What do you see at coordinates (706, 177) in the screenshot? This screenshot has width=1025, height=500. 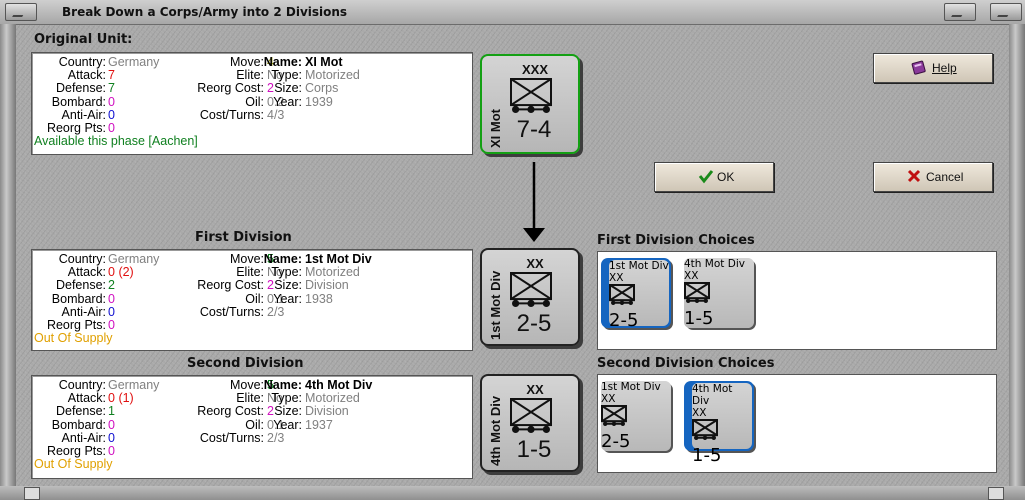 I see `checkmark-icon` at bounding box center [706, 177].